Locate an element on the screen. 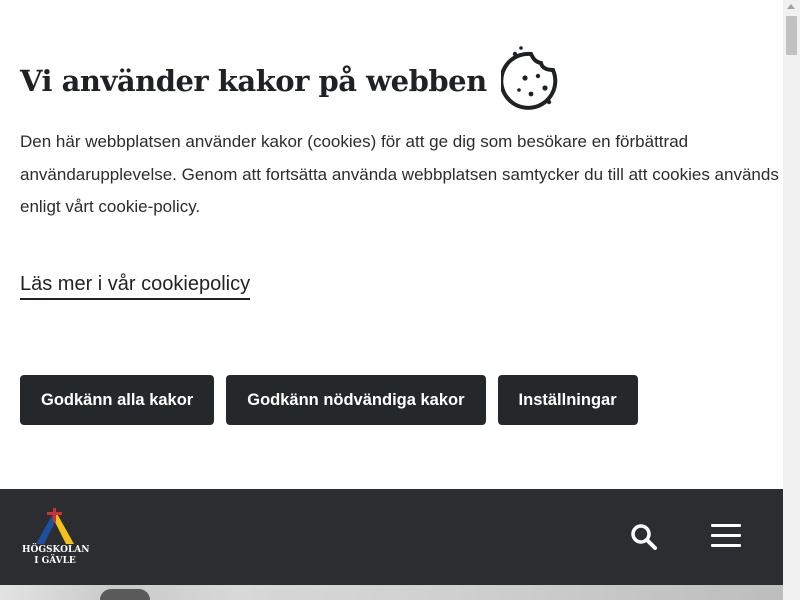 This screenshot has width=800, height=600. search-icon is located at coordinates (644, 537).